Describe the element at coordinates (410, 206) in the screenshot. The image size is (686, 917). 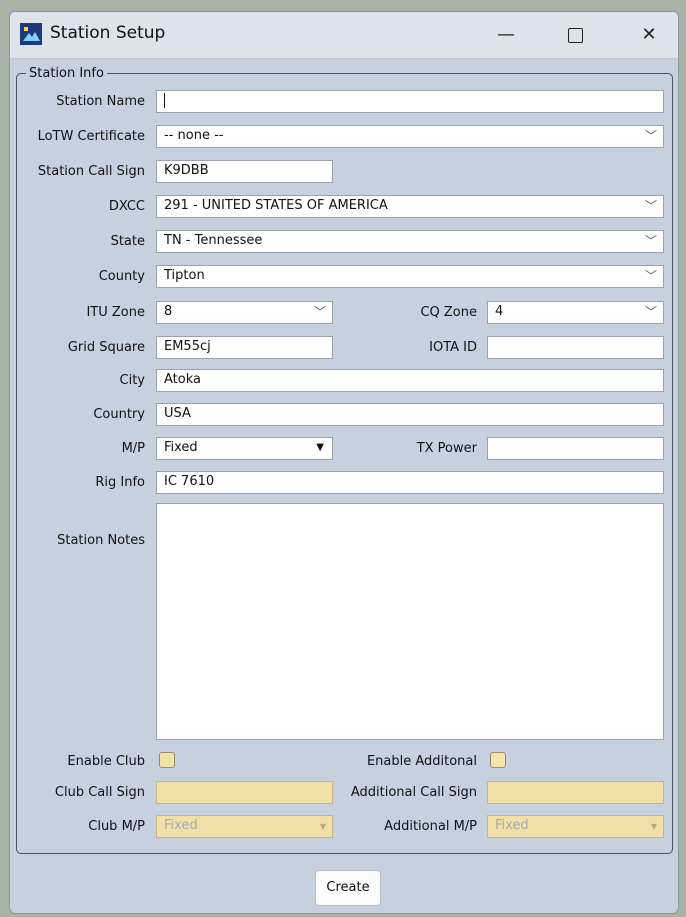
I see `dxcc-select: 291 - UNITED STATES OF AMERICA ﹀` at that location.